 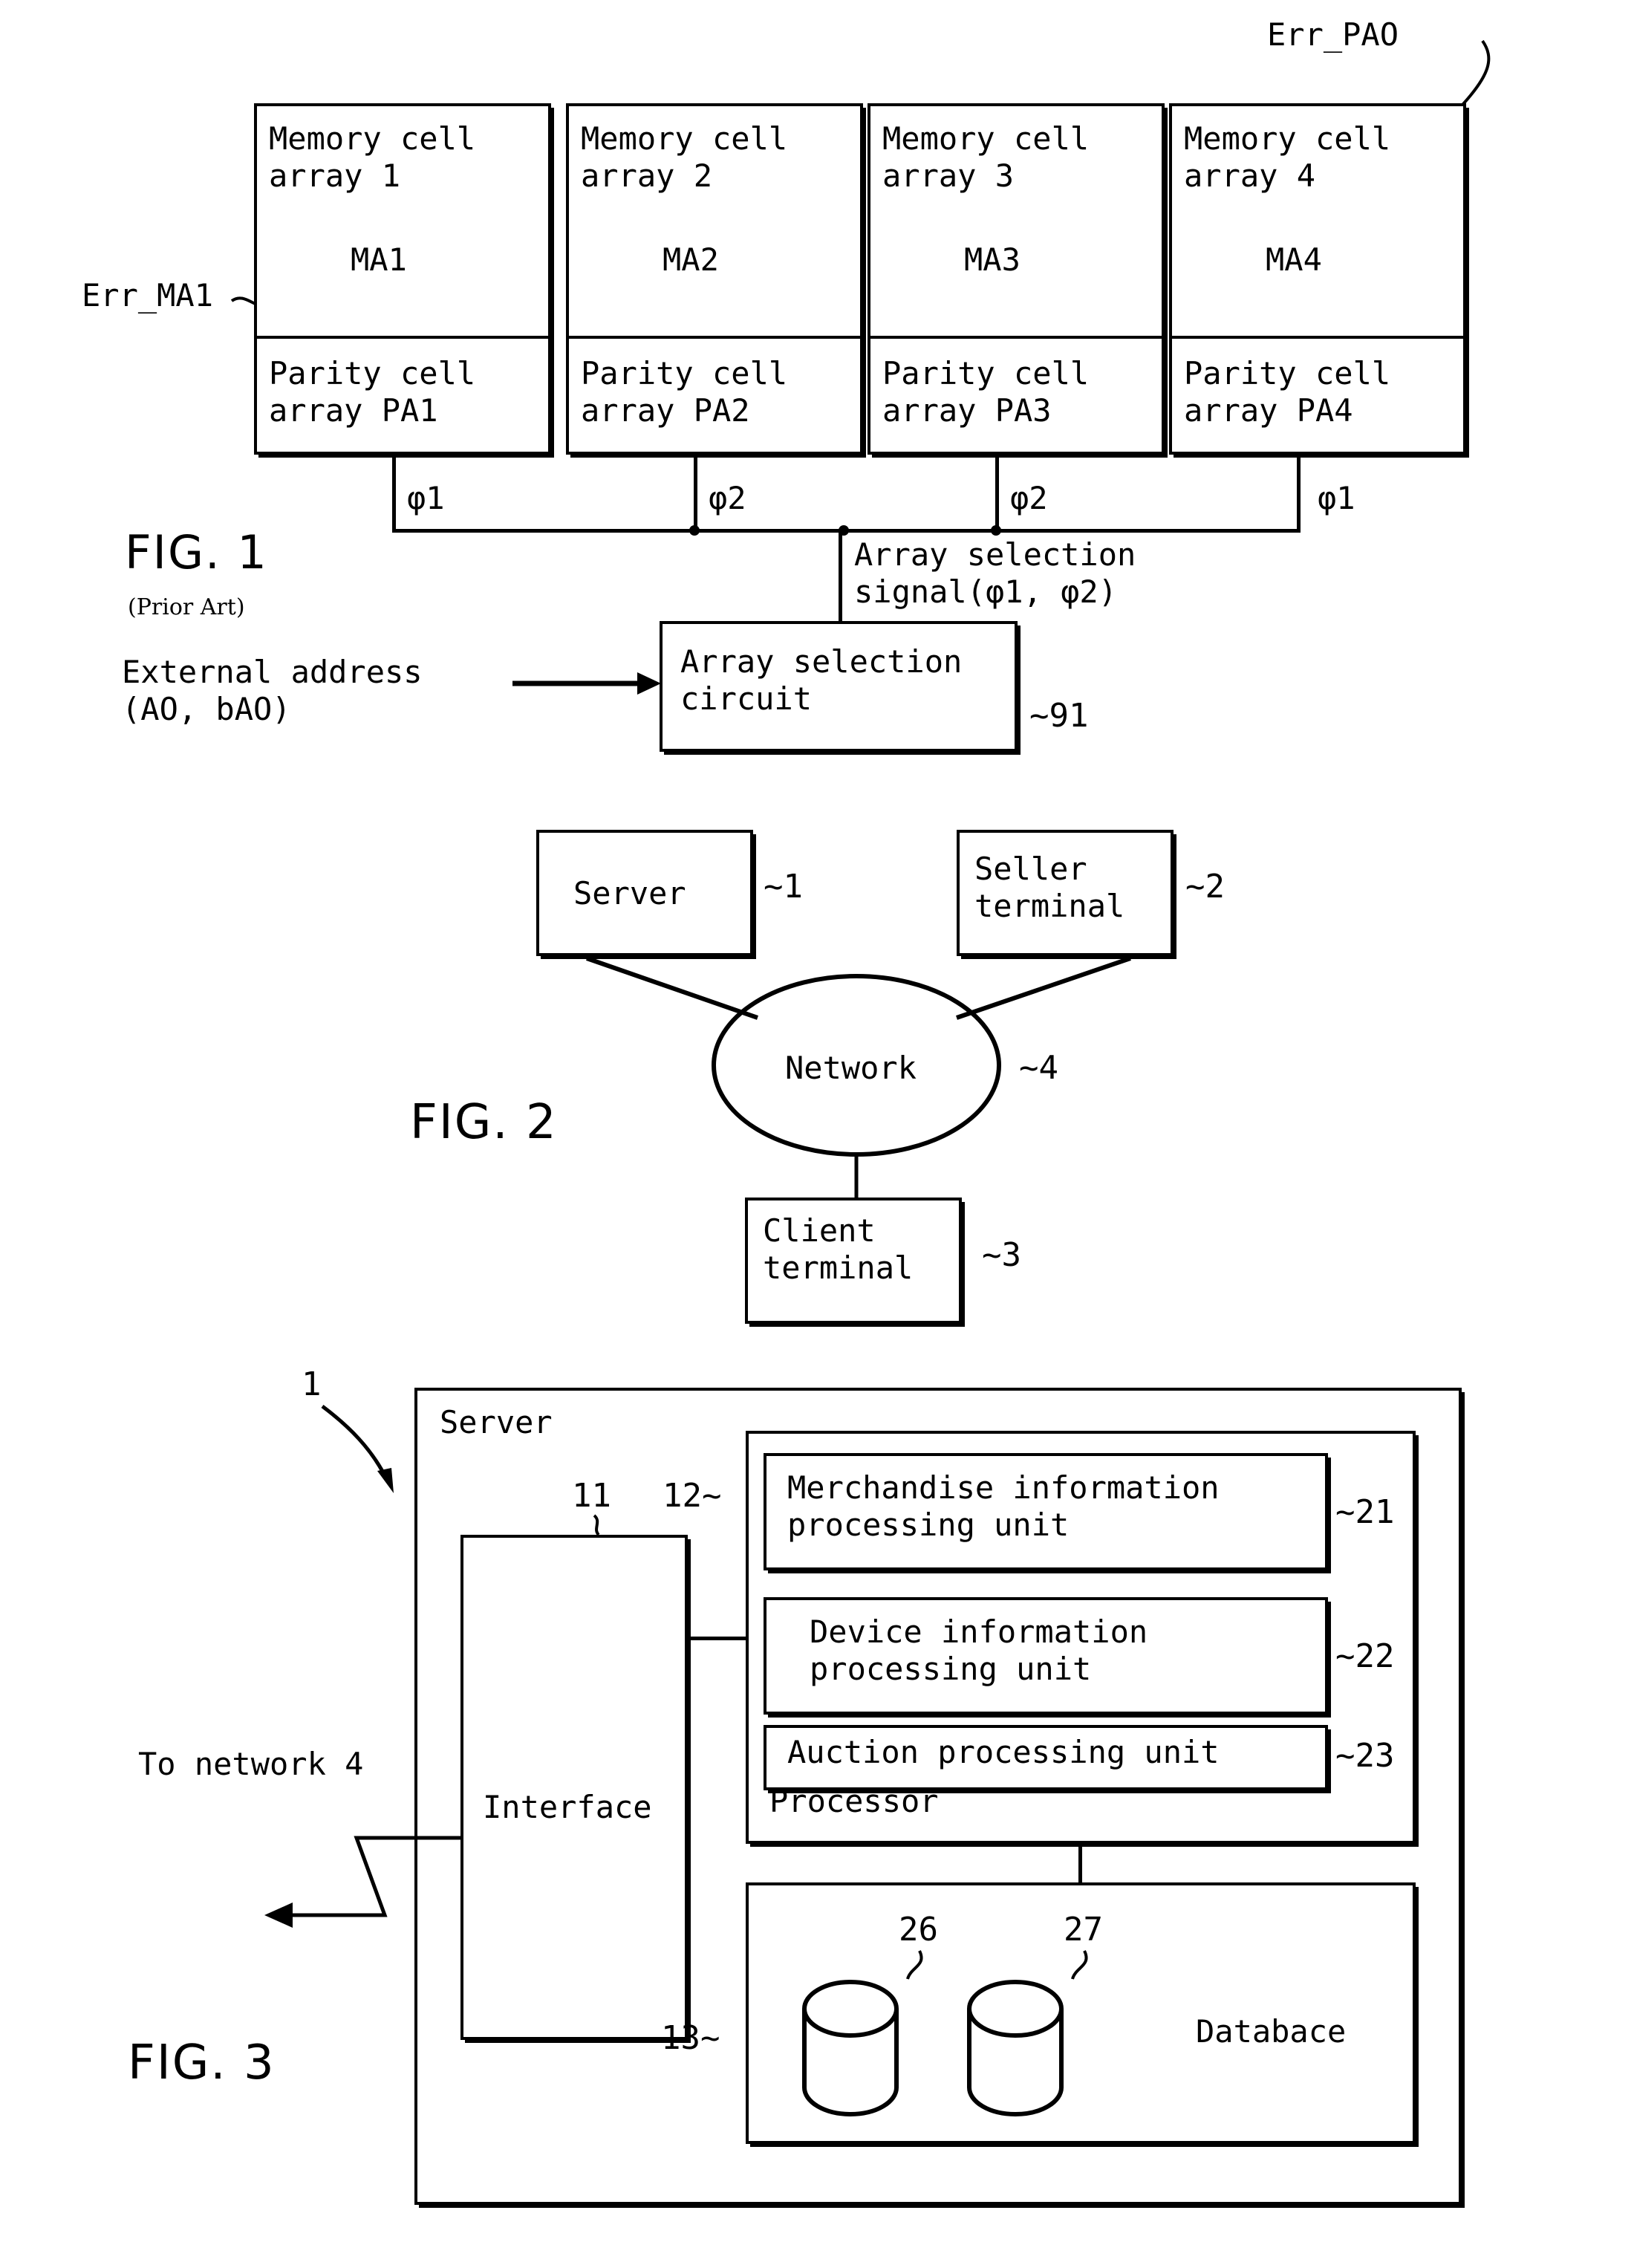 What do you see at coordinates (202, 2062) in the screenshot?
I see `figure-3-label: FIG. 3` at bounding box center [202, 2062].